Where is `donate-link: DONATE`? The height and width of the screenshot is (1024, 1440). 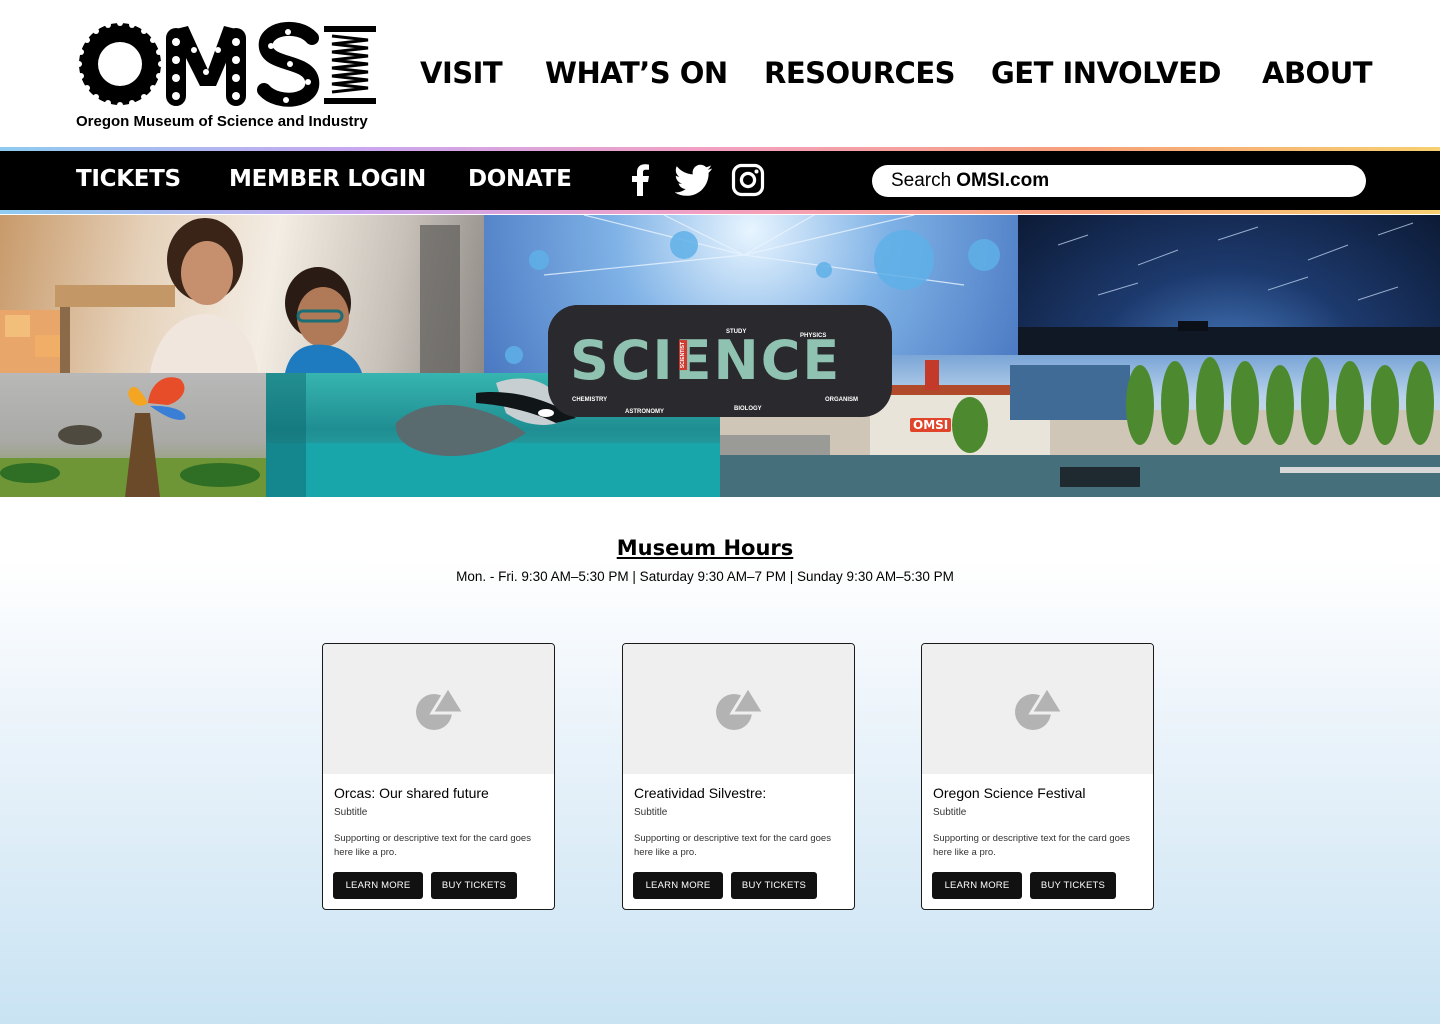
donate-link: DONATE is located at coordinates (520, 179).